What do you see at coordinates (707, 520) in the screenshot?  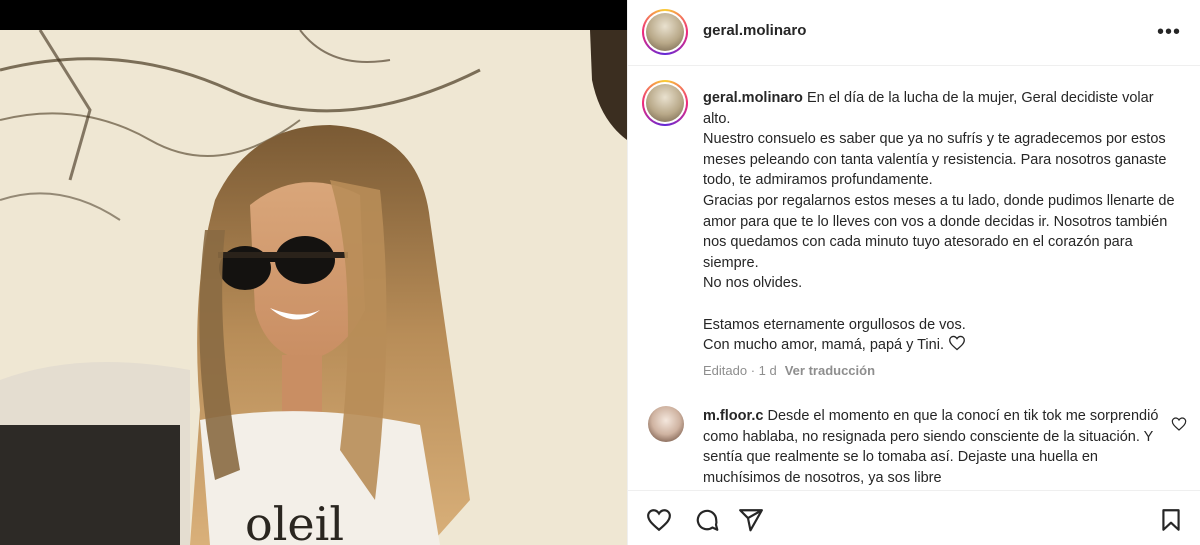 I see `comment-icon` at bounding box center [707, 520].